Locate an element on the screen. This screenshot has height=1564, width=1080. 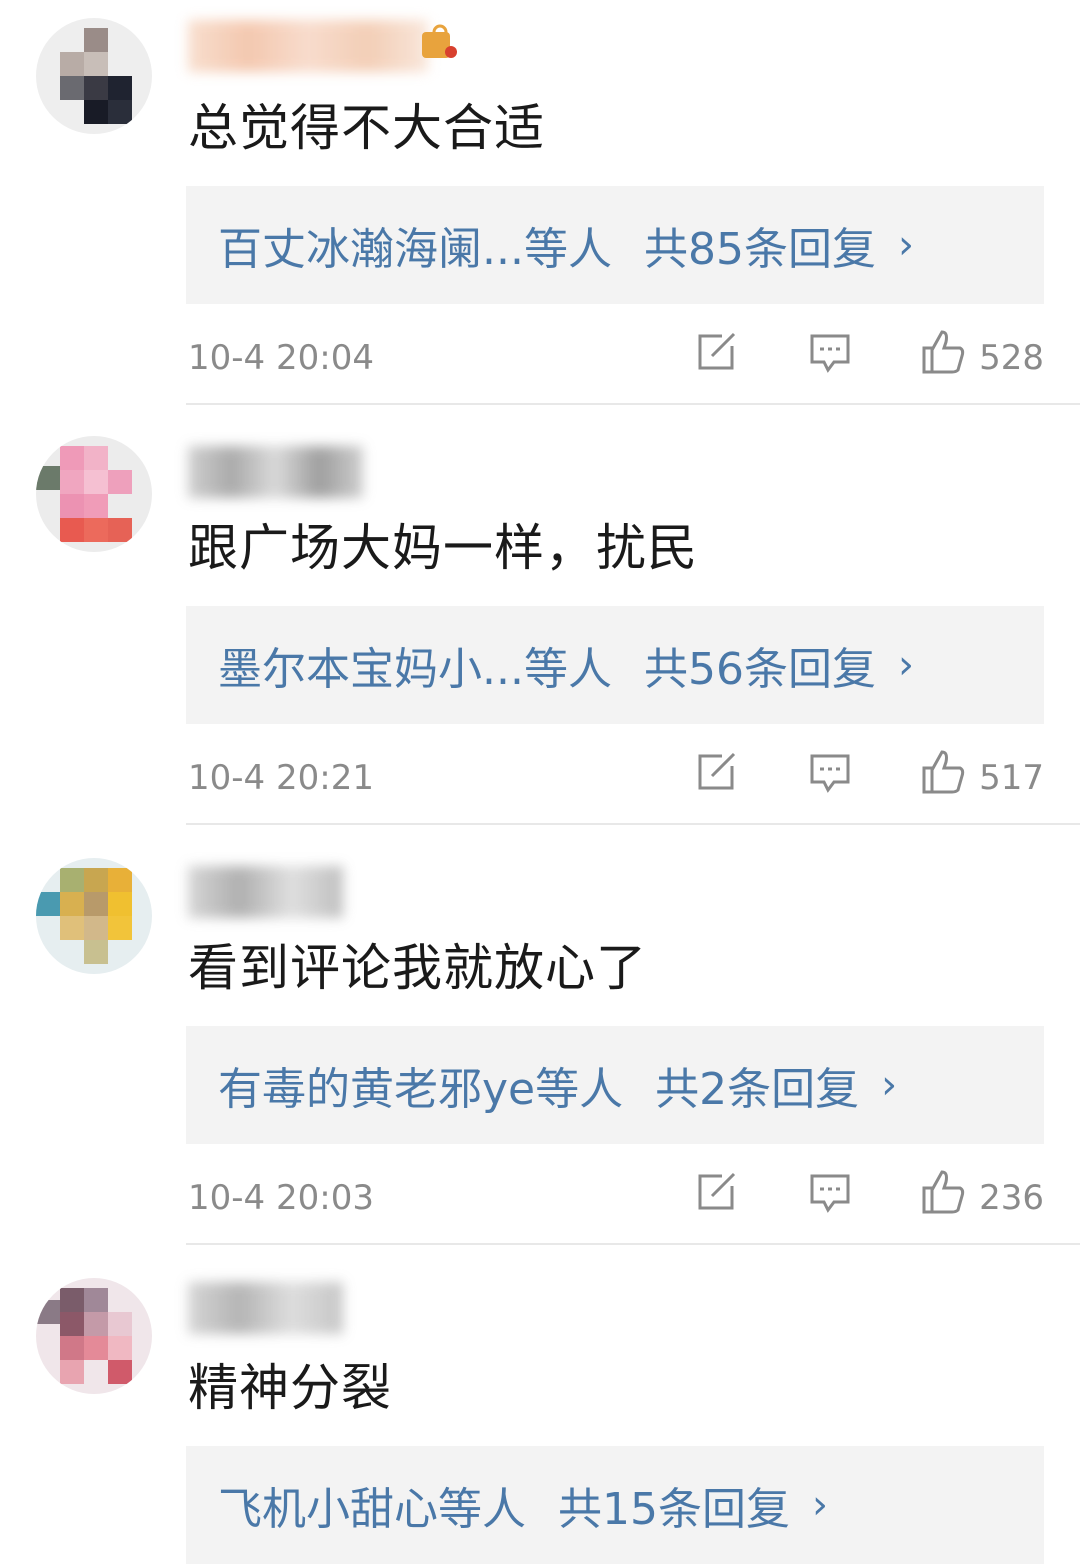
reply-count: 共15条回复 is located at coordinates (674, 1509).